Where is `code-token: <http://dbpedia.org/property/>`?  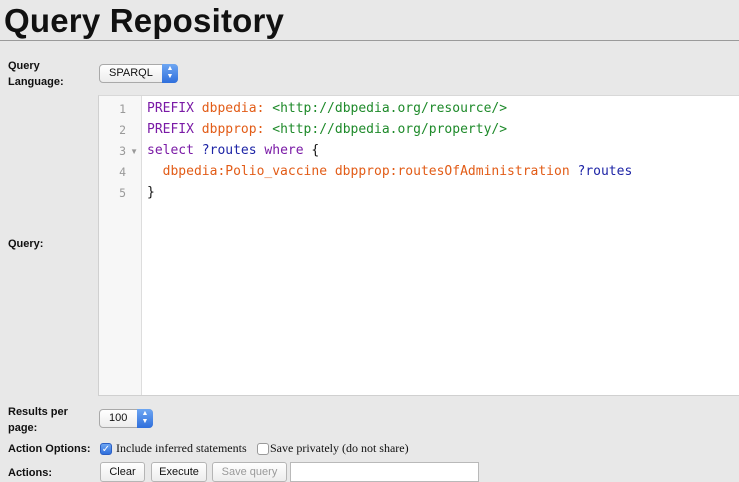 code-token: <http://dbpedia.org/property/> is located at coordinates (390, 129).